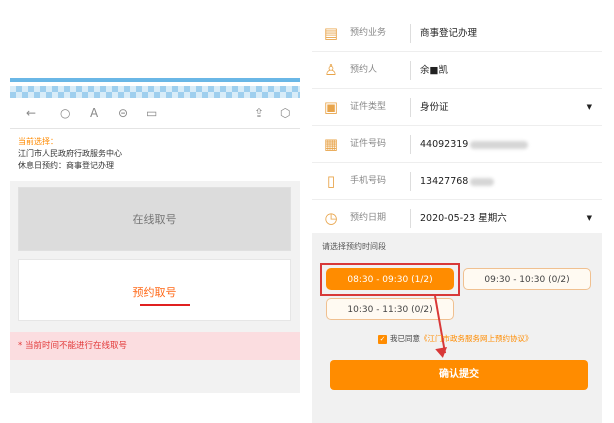  I want to click on selection-center: 江门市人民政府行政服务中心, so click(70, 153).